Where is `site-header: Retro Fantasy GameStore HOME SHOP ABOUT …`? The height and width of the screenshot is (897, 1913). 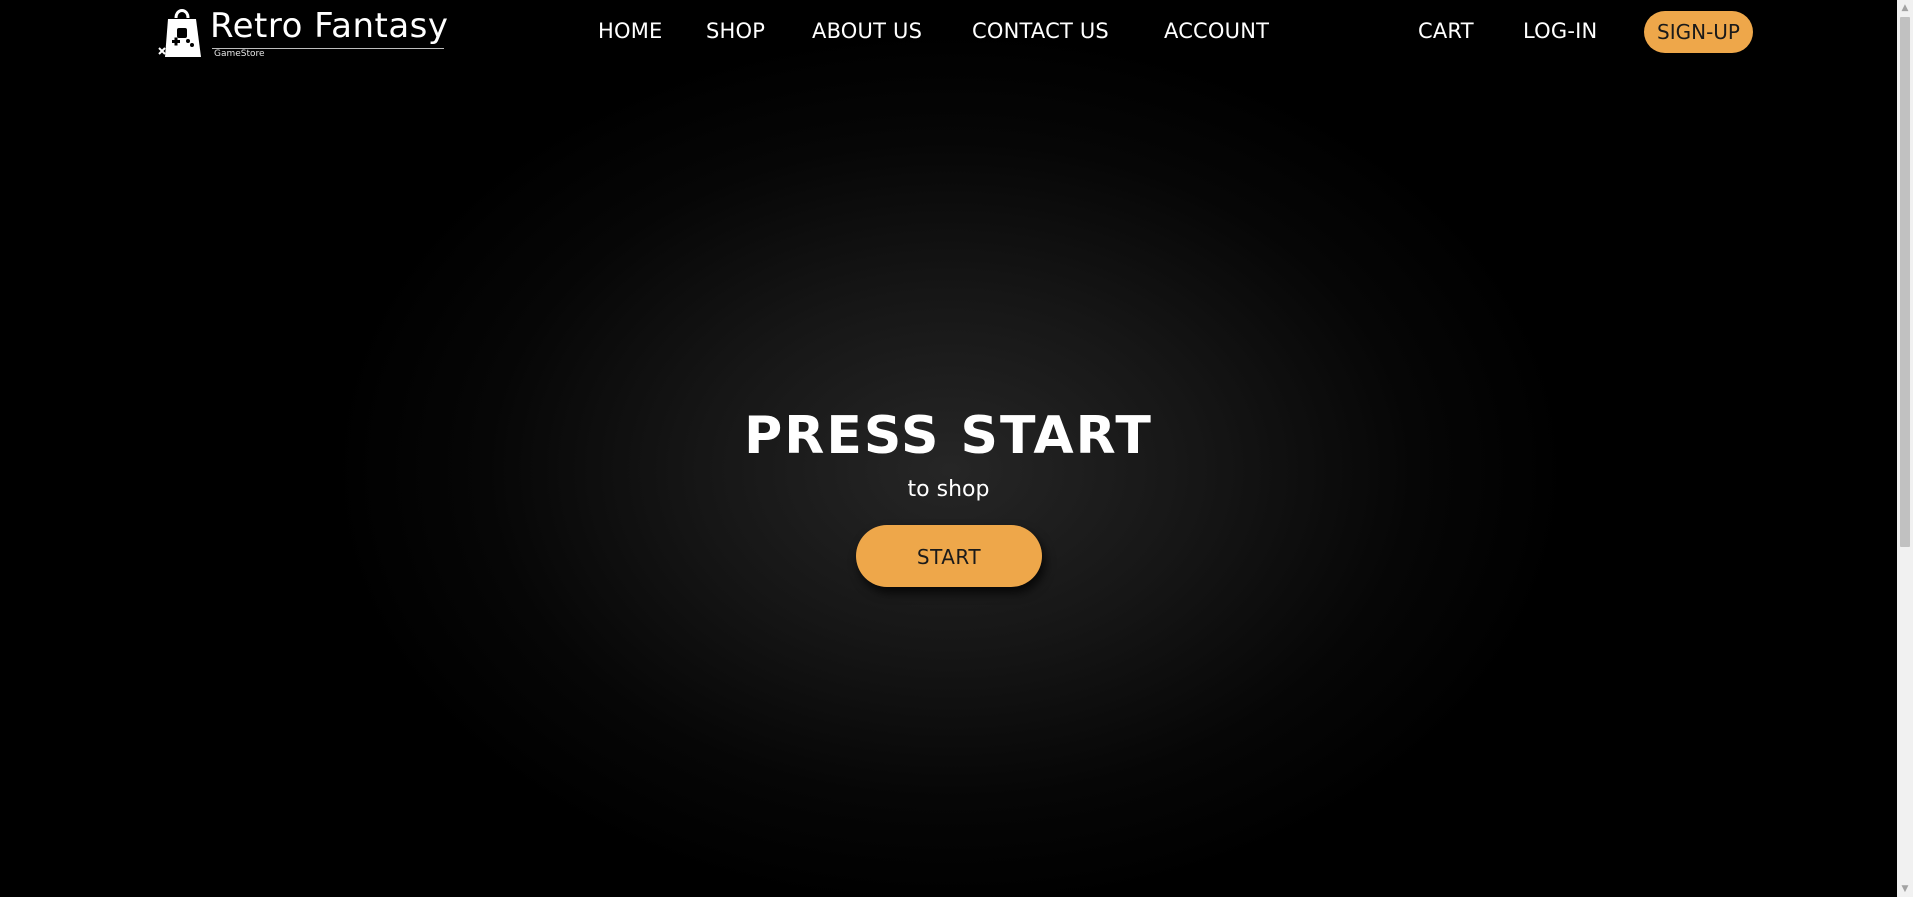
site-header: Retro Fantasy GameStore HOME SHOP ABOUT … is located at coordinates (948, 32).